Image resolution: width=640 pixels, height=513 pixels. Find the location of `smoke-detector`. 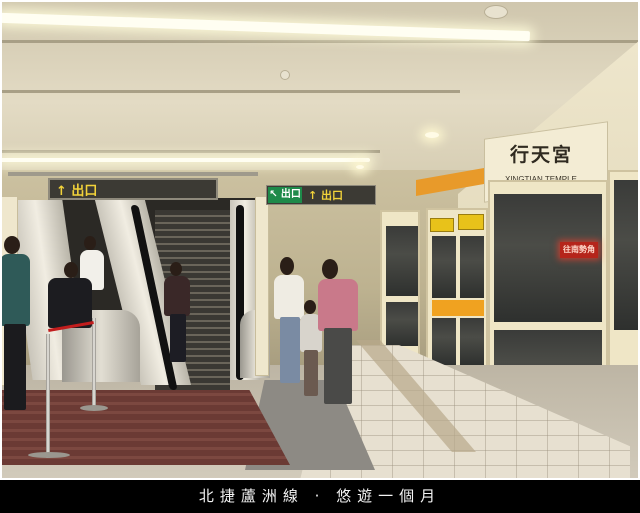

smoke-detector is located at coordinates (496, 12).